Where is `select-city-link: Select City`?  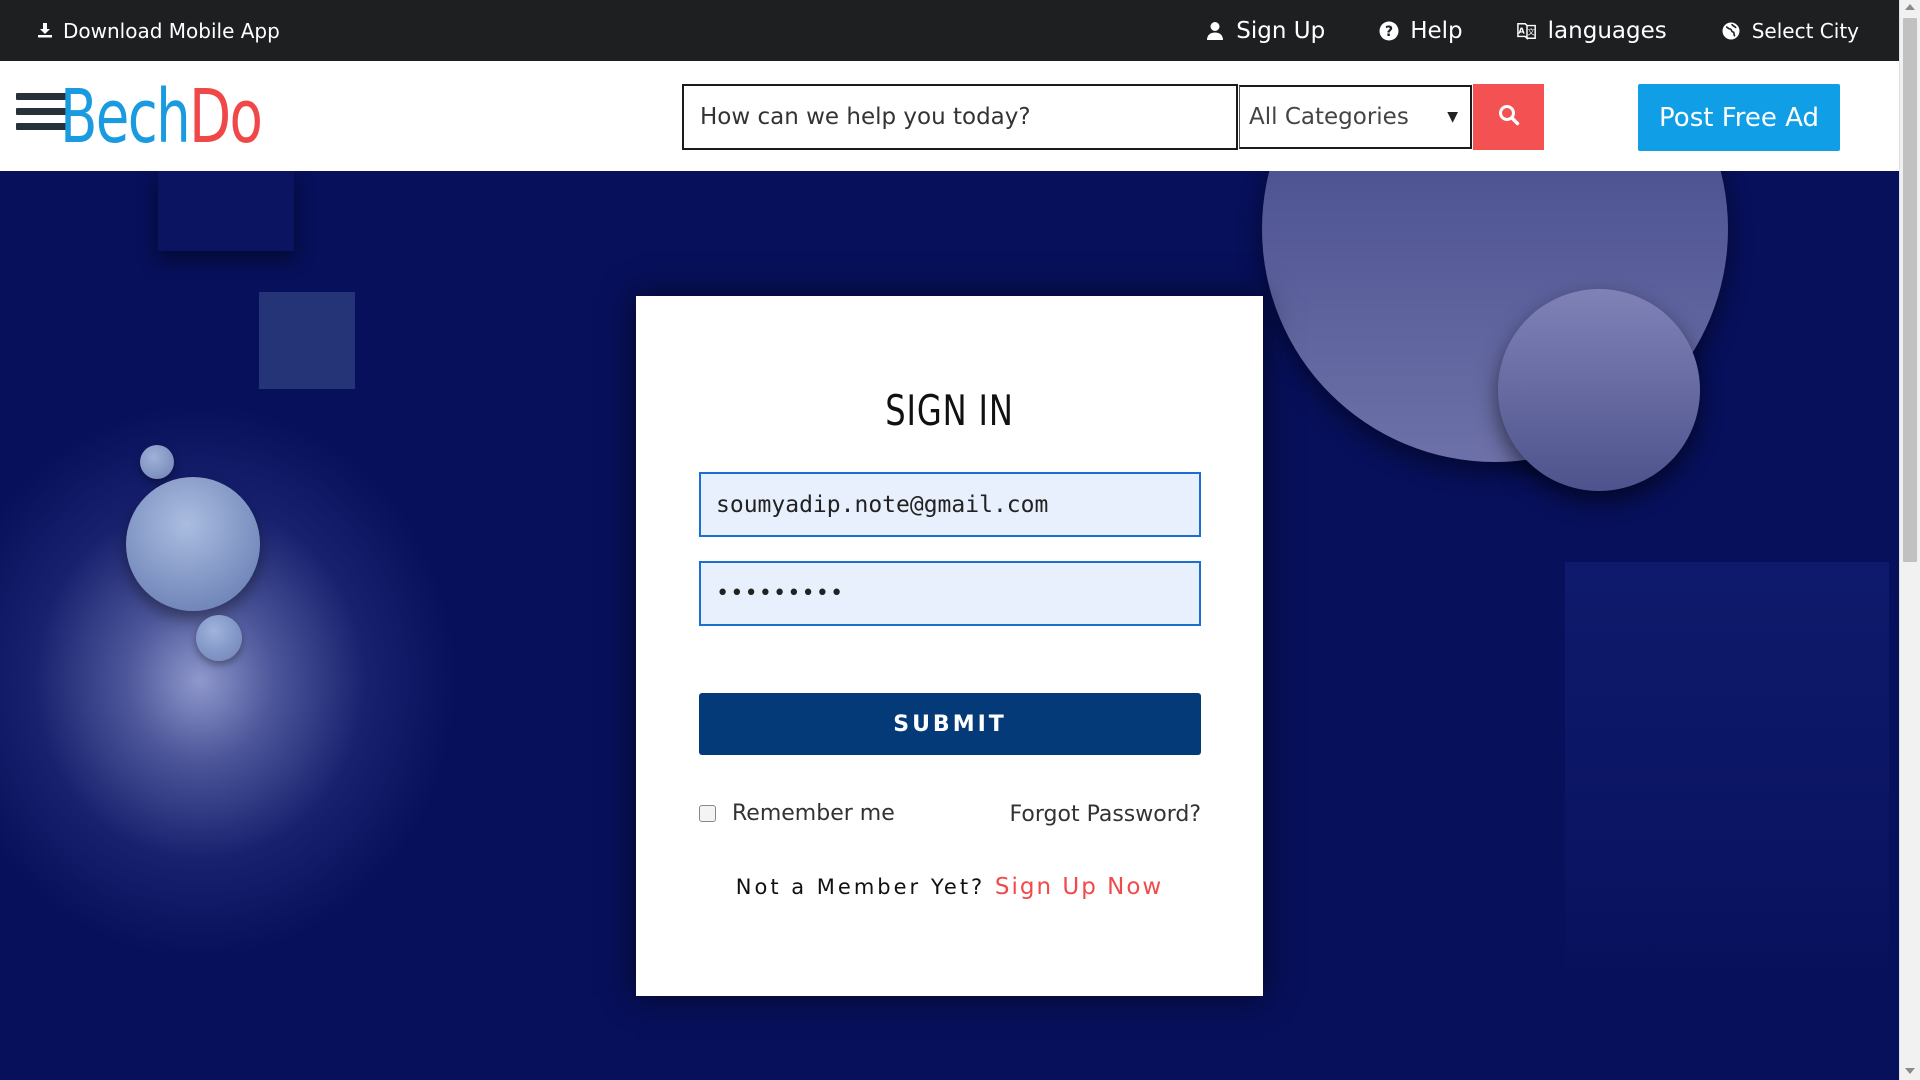 select-city-link: Select City is located at coordinates (1790, 31).